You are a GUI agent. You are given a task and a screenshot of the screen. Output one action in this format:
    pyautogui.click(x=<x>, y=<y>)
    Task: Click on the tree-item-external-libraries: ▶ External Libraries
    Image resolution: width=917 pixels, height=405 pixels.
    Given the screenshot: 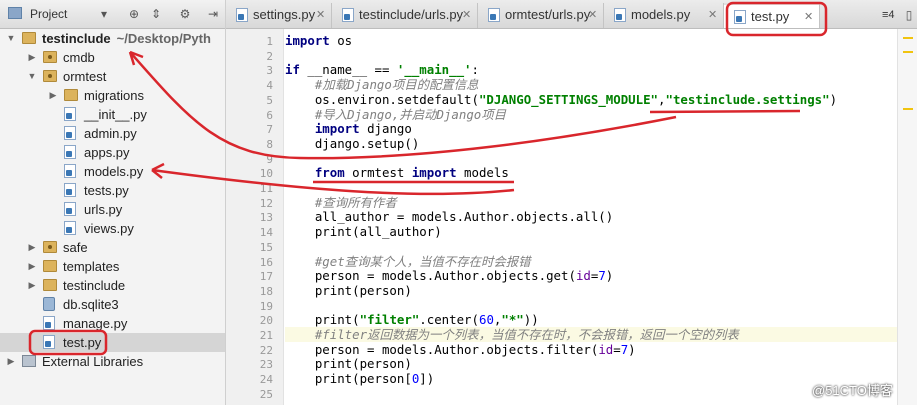 What is the action you would take?
    pyautogui.click(x=112, y=361)
    